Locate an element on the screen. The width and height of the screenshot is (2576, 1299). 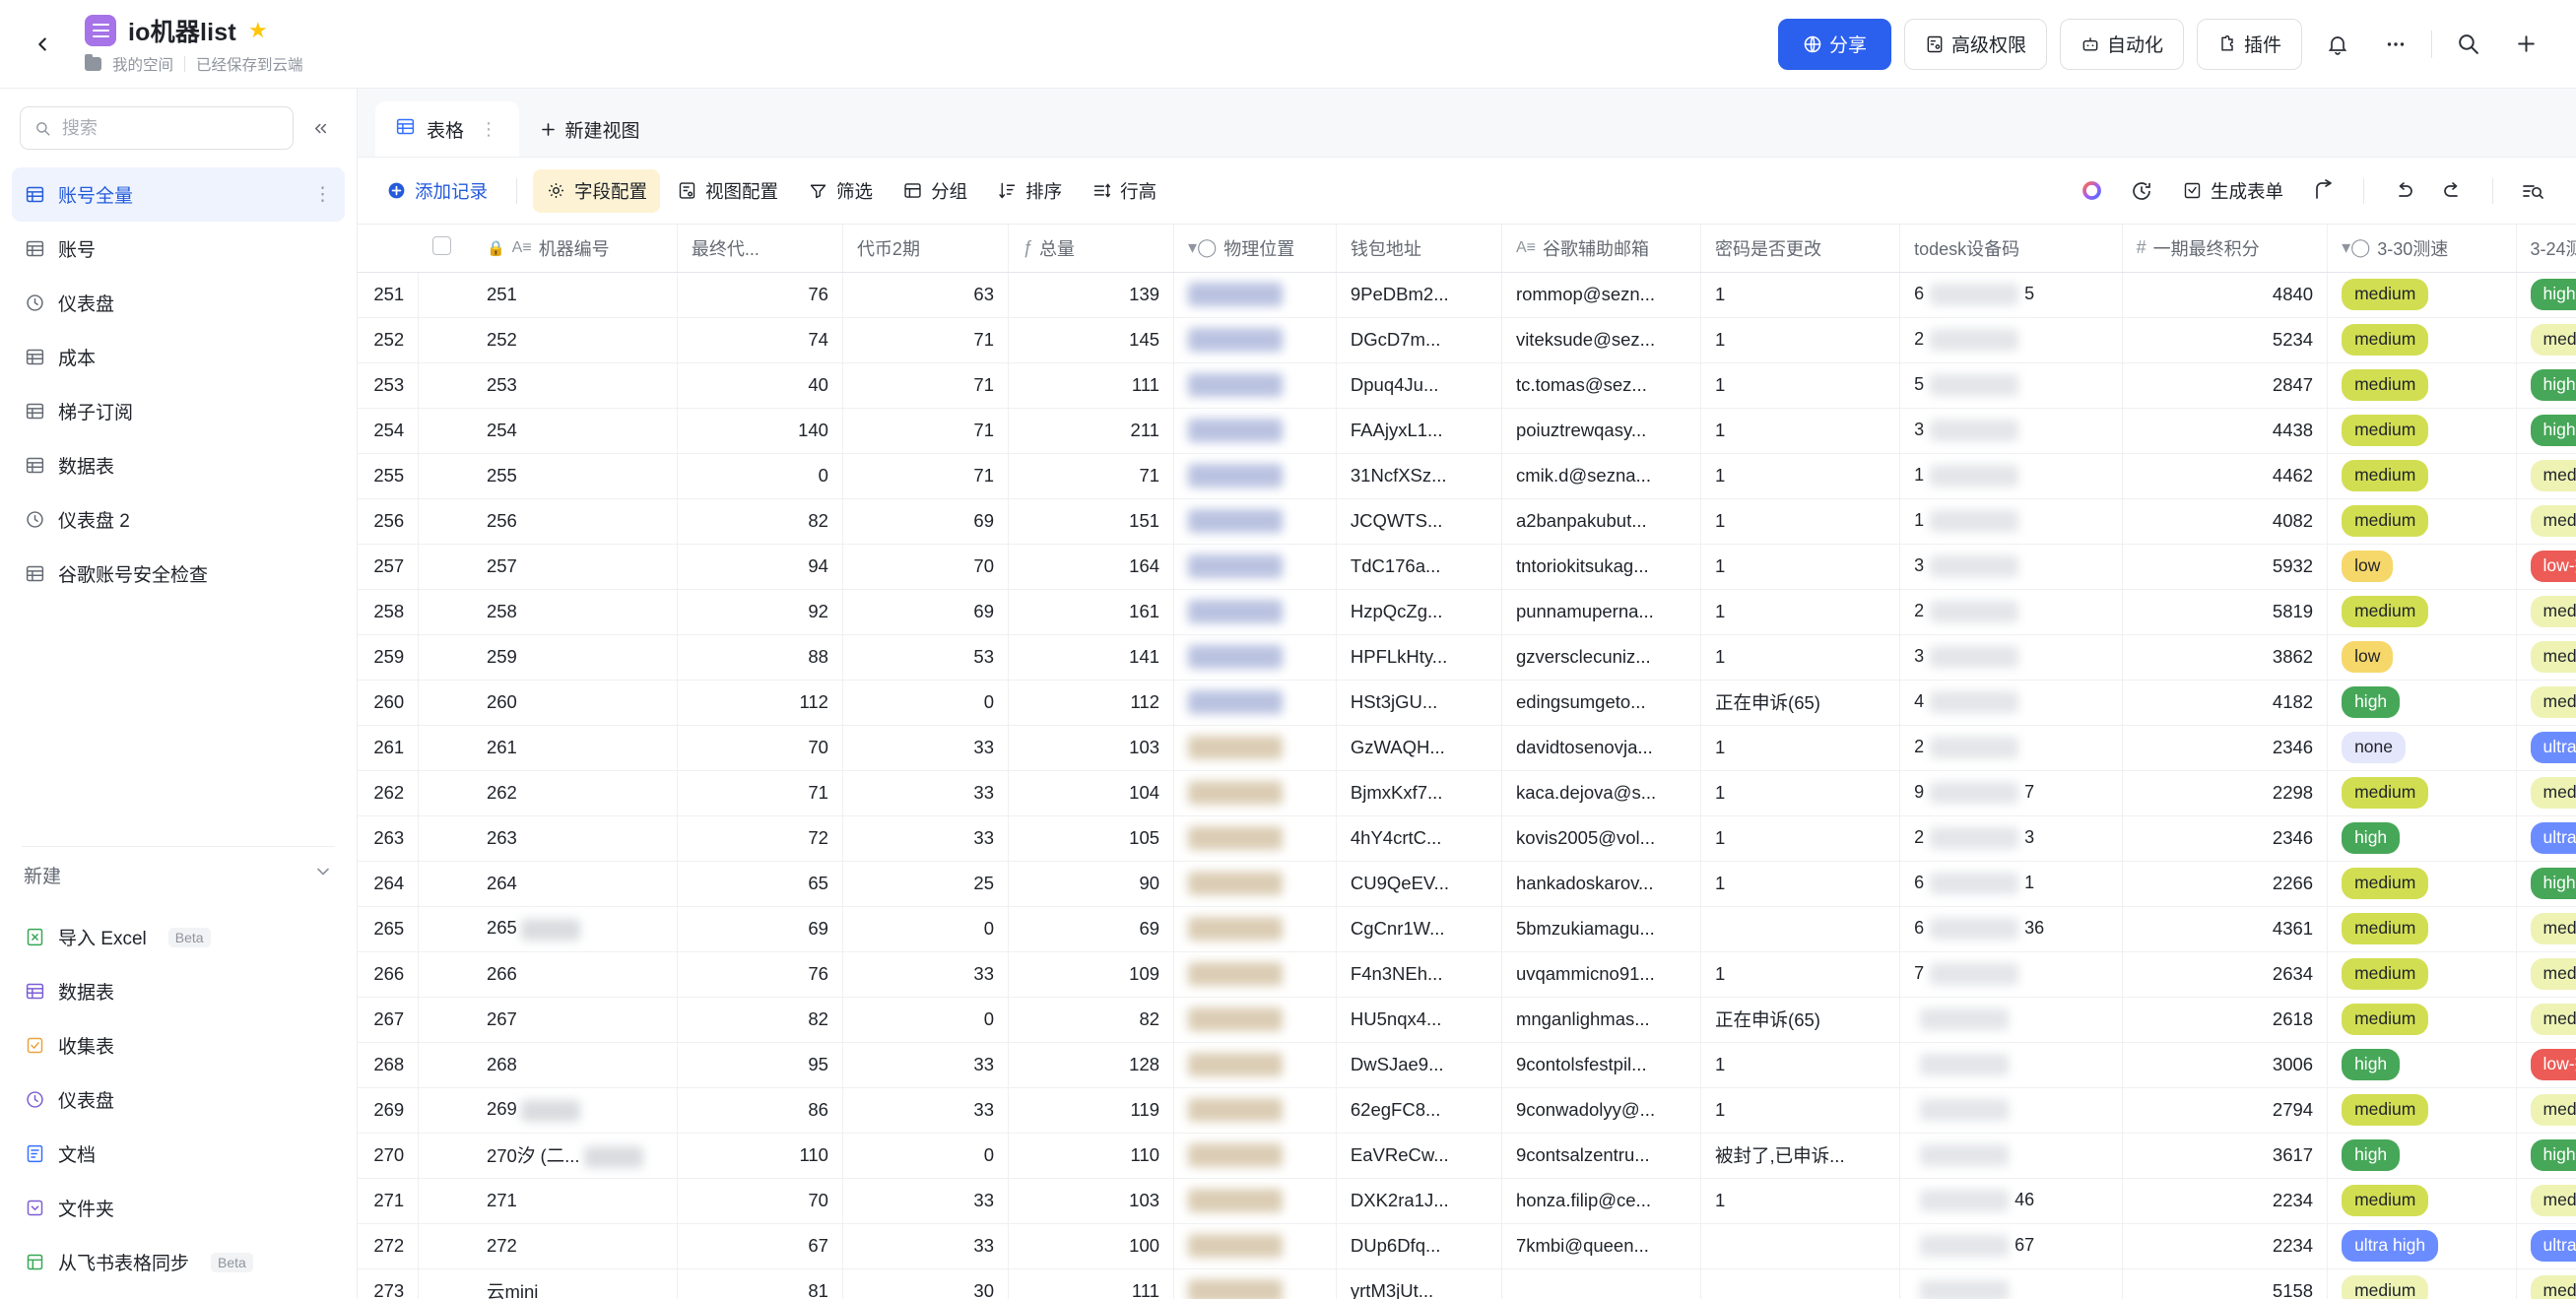
cell-final-token: 76 is located at coordinates (760, 295).